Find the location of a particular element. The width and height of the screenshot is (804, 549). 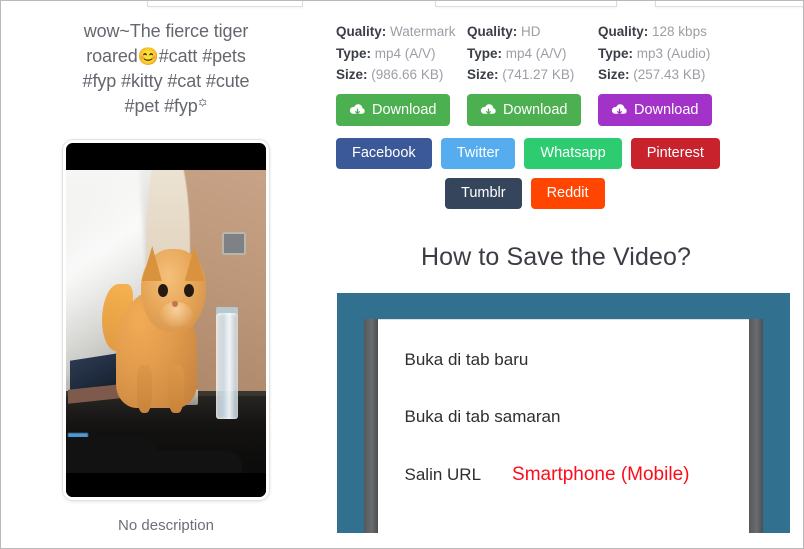

size-line: Size: (741.27 KB) is located at coordinates (532, 75).